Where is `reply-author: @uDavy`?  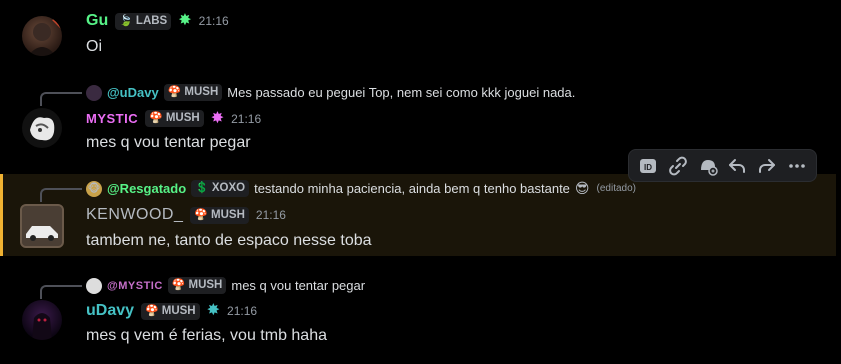
reply-author: @uDavy is located at coordinates (133, 92).